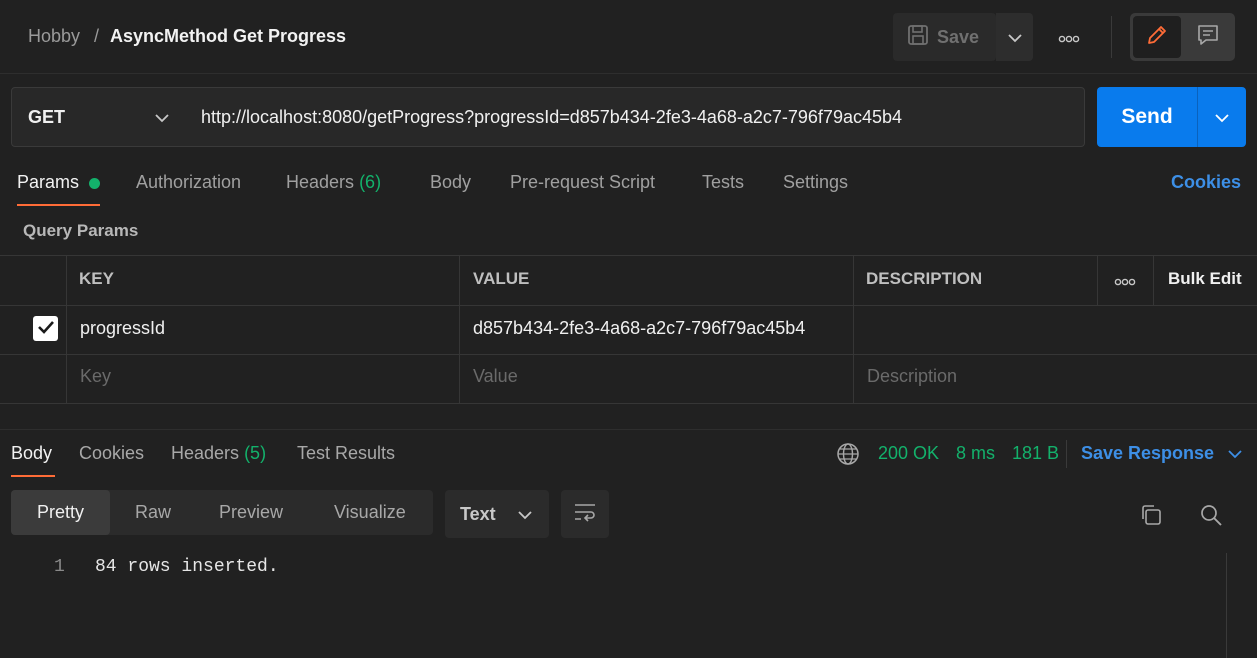 This screenshot has width=1257, height=658. I want to click on tab-body: Body, so click(450, 182).